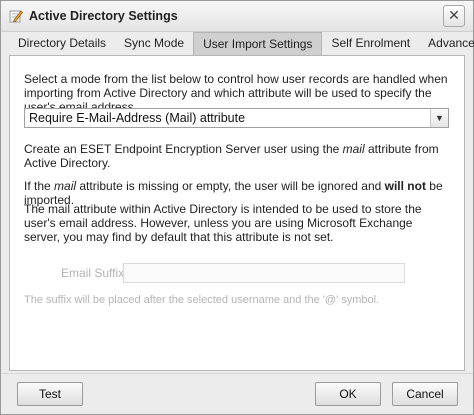  What do you see at coordinates (258, 43) in the screenshot?
I see `tab-user-import-settings: User Import Settings` at bounding box center [258, 43].